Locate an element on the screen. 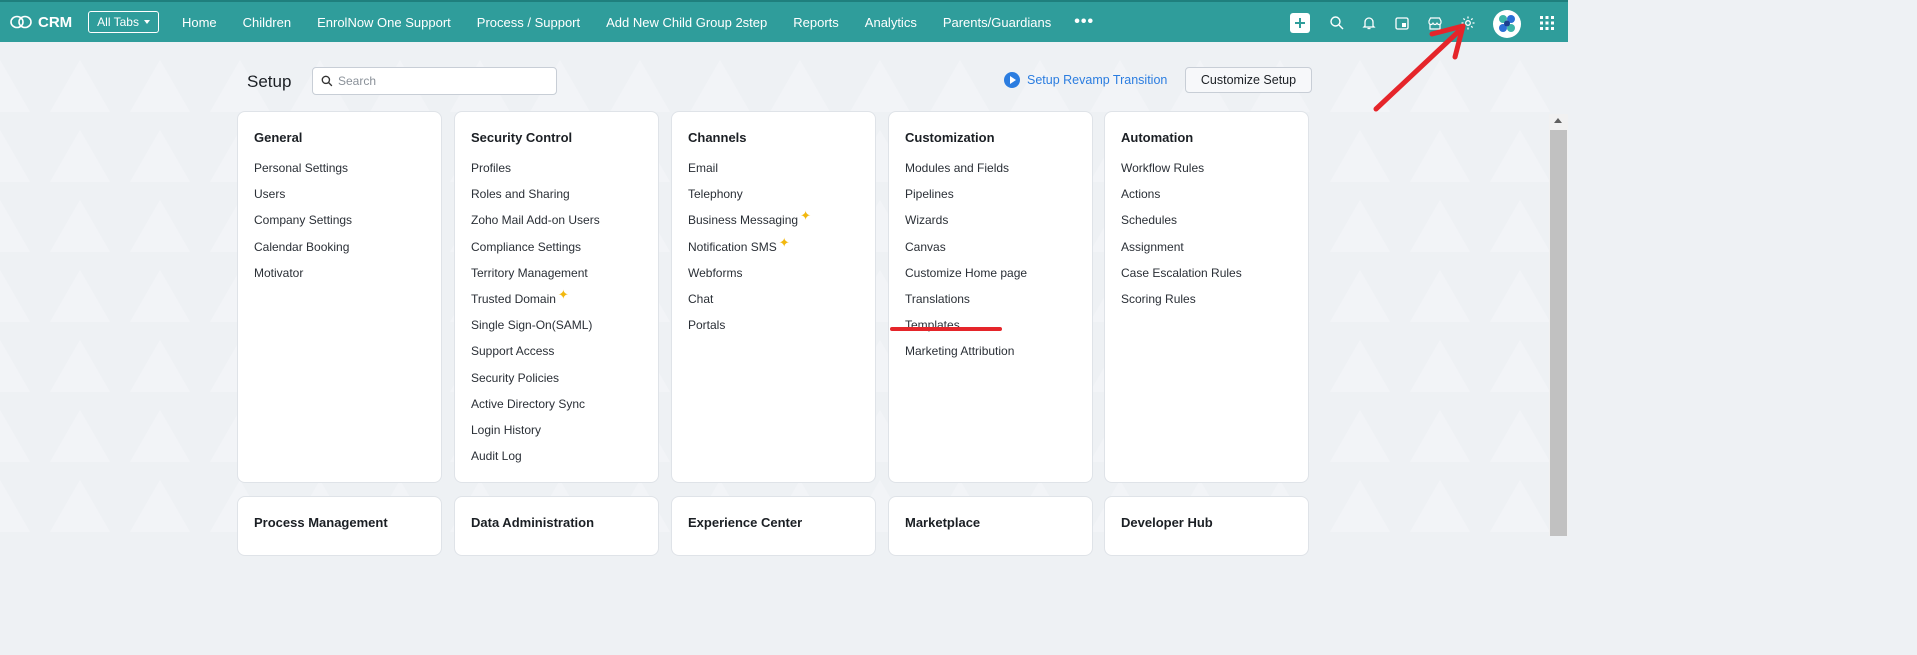 This screenshot has height=655, width=1917. search-input is located at coordinates (438, 81).